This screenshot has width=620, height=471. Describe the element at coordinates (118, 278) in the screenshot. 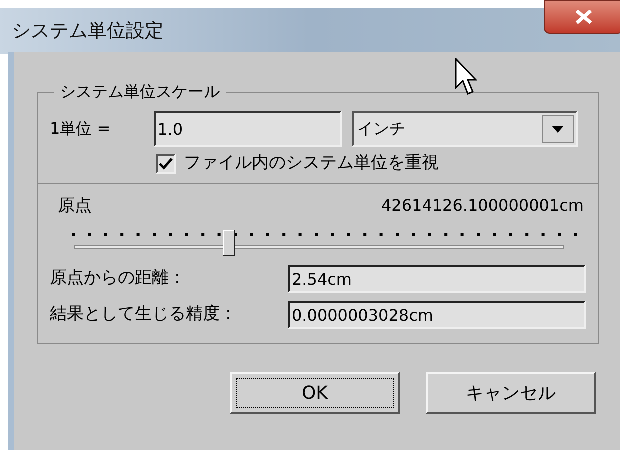

I see `field-label: 原点からの距離：` at that location.